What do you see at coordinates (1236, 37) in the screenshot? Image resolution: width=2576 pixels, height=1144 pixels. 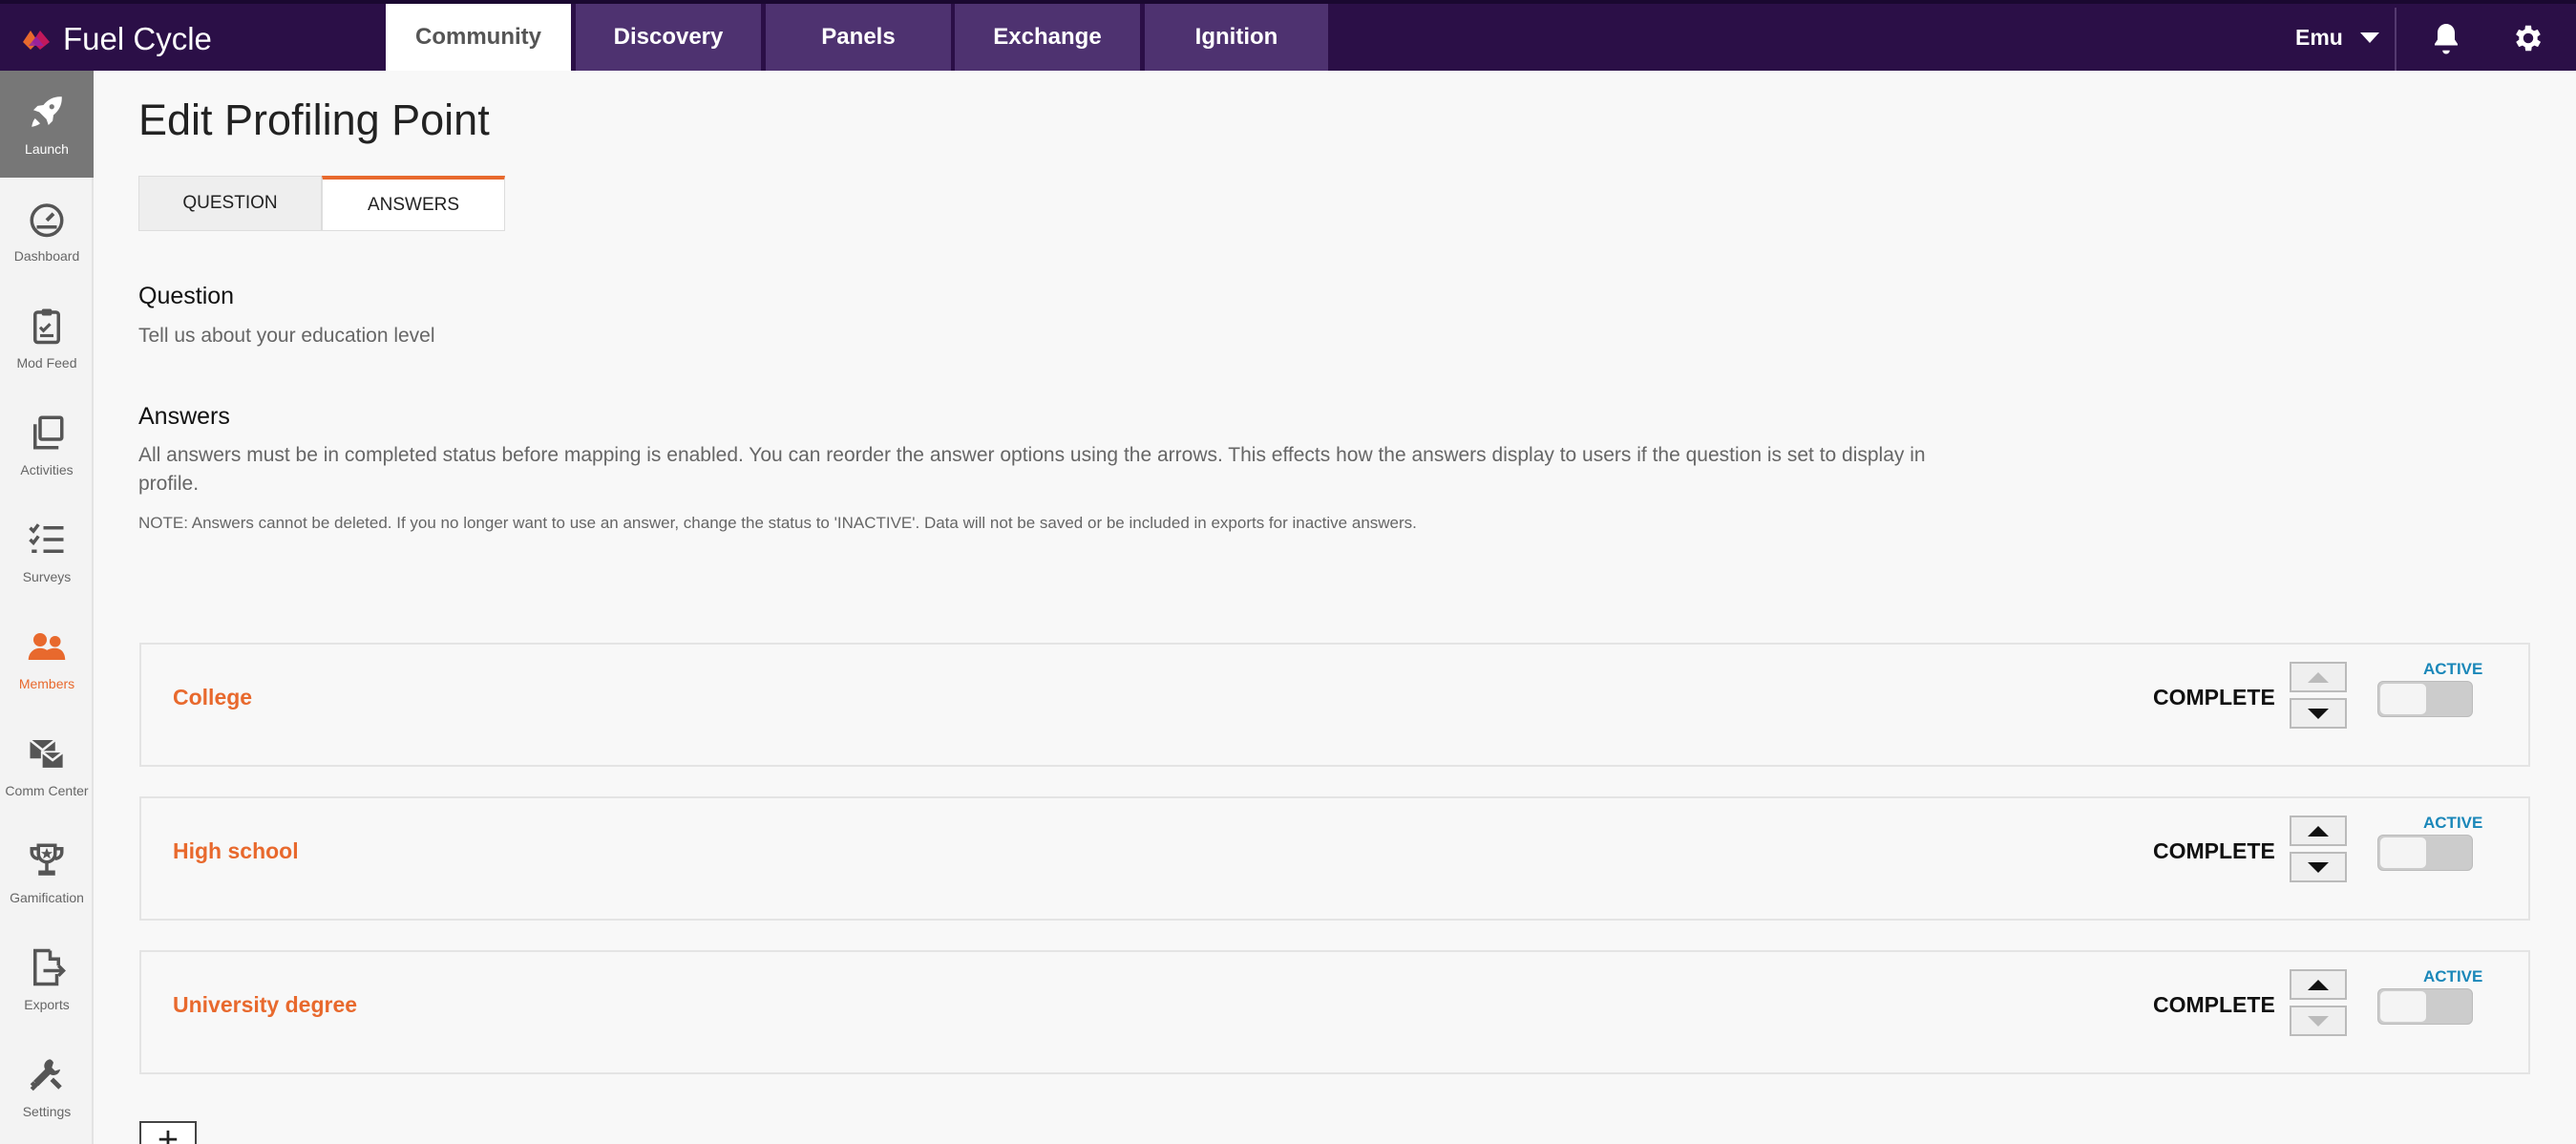 I see `tab-ignition: Ignition` at bounding box center [1236, 37].